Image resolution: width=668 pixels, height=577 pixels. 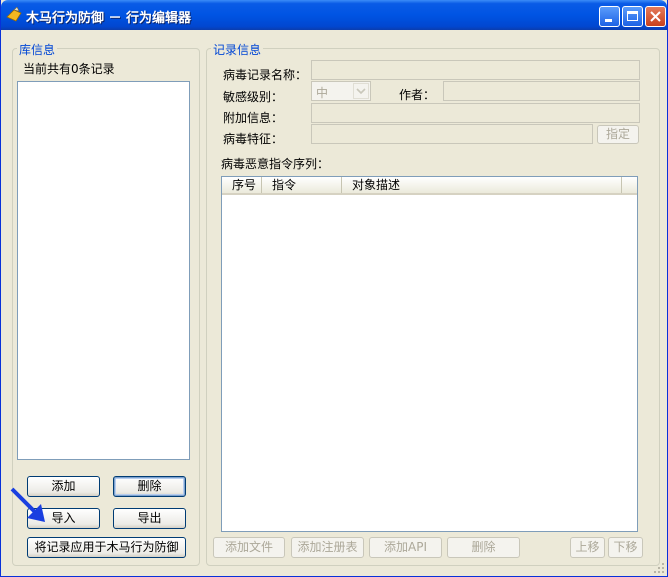 What do you see at coordinates (625, 547) in the screenshot?
I see `move-down-button: 下移` at bounding box center [625, 547].